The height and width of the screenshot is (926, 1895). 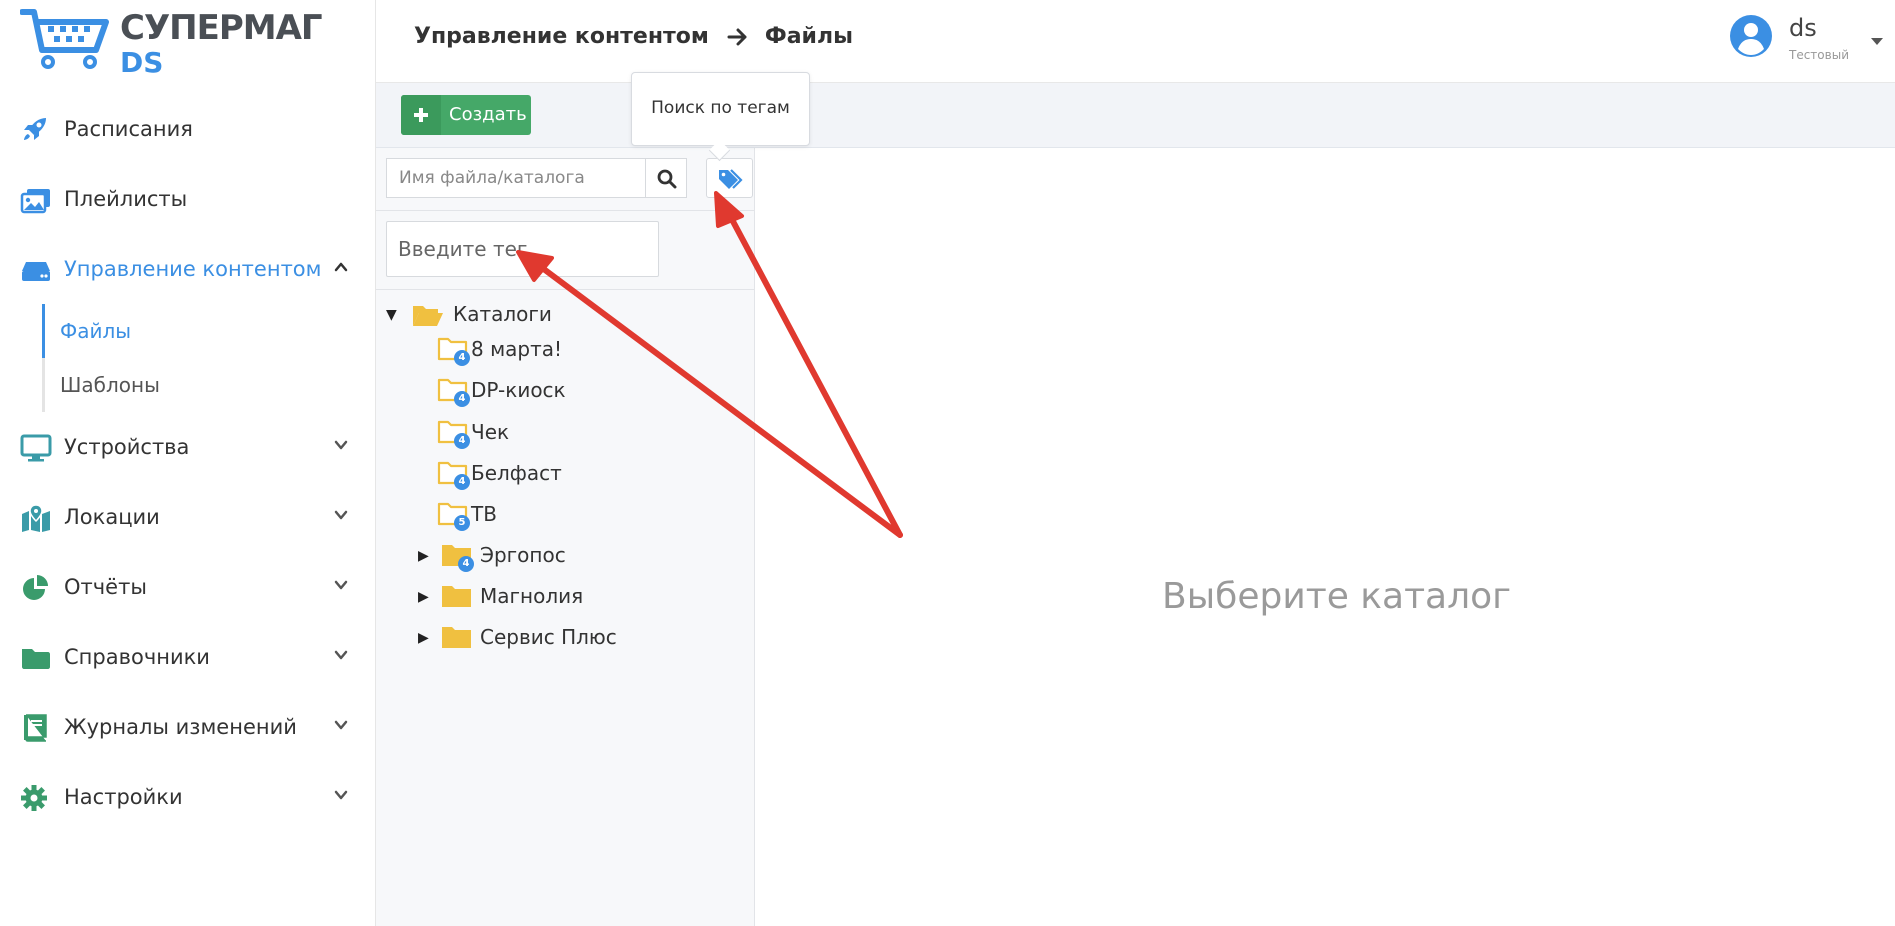 What do you see at coordinates (1877, 41) in the screenshot?
I see `caret-down-icon` at bounding box center [1877, 41].